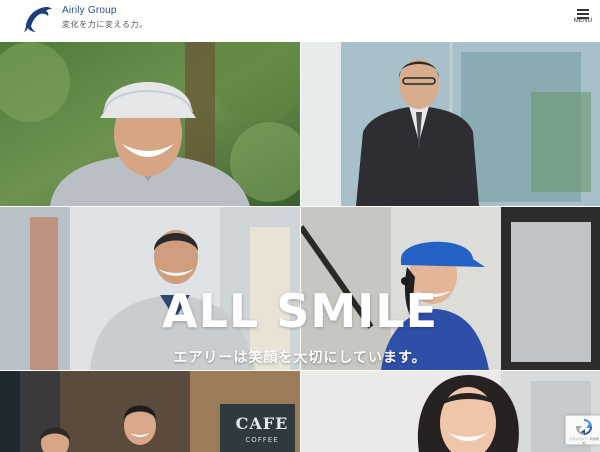 This screenshot has height=452, width=600. I want to click on hamburger-menu-icon, so click(583, 14).